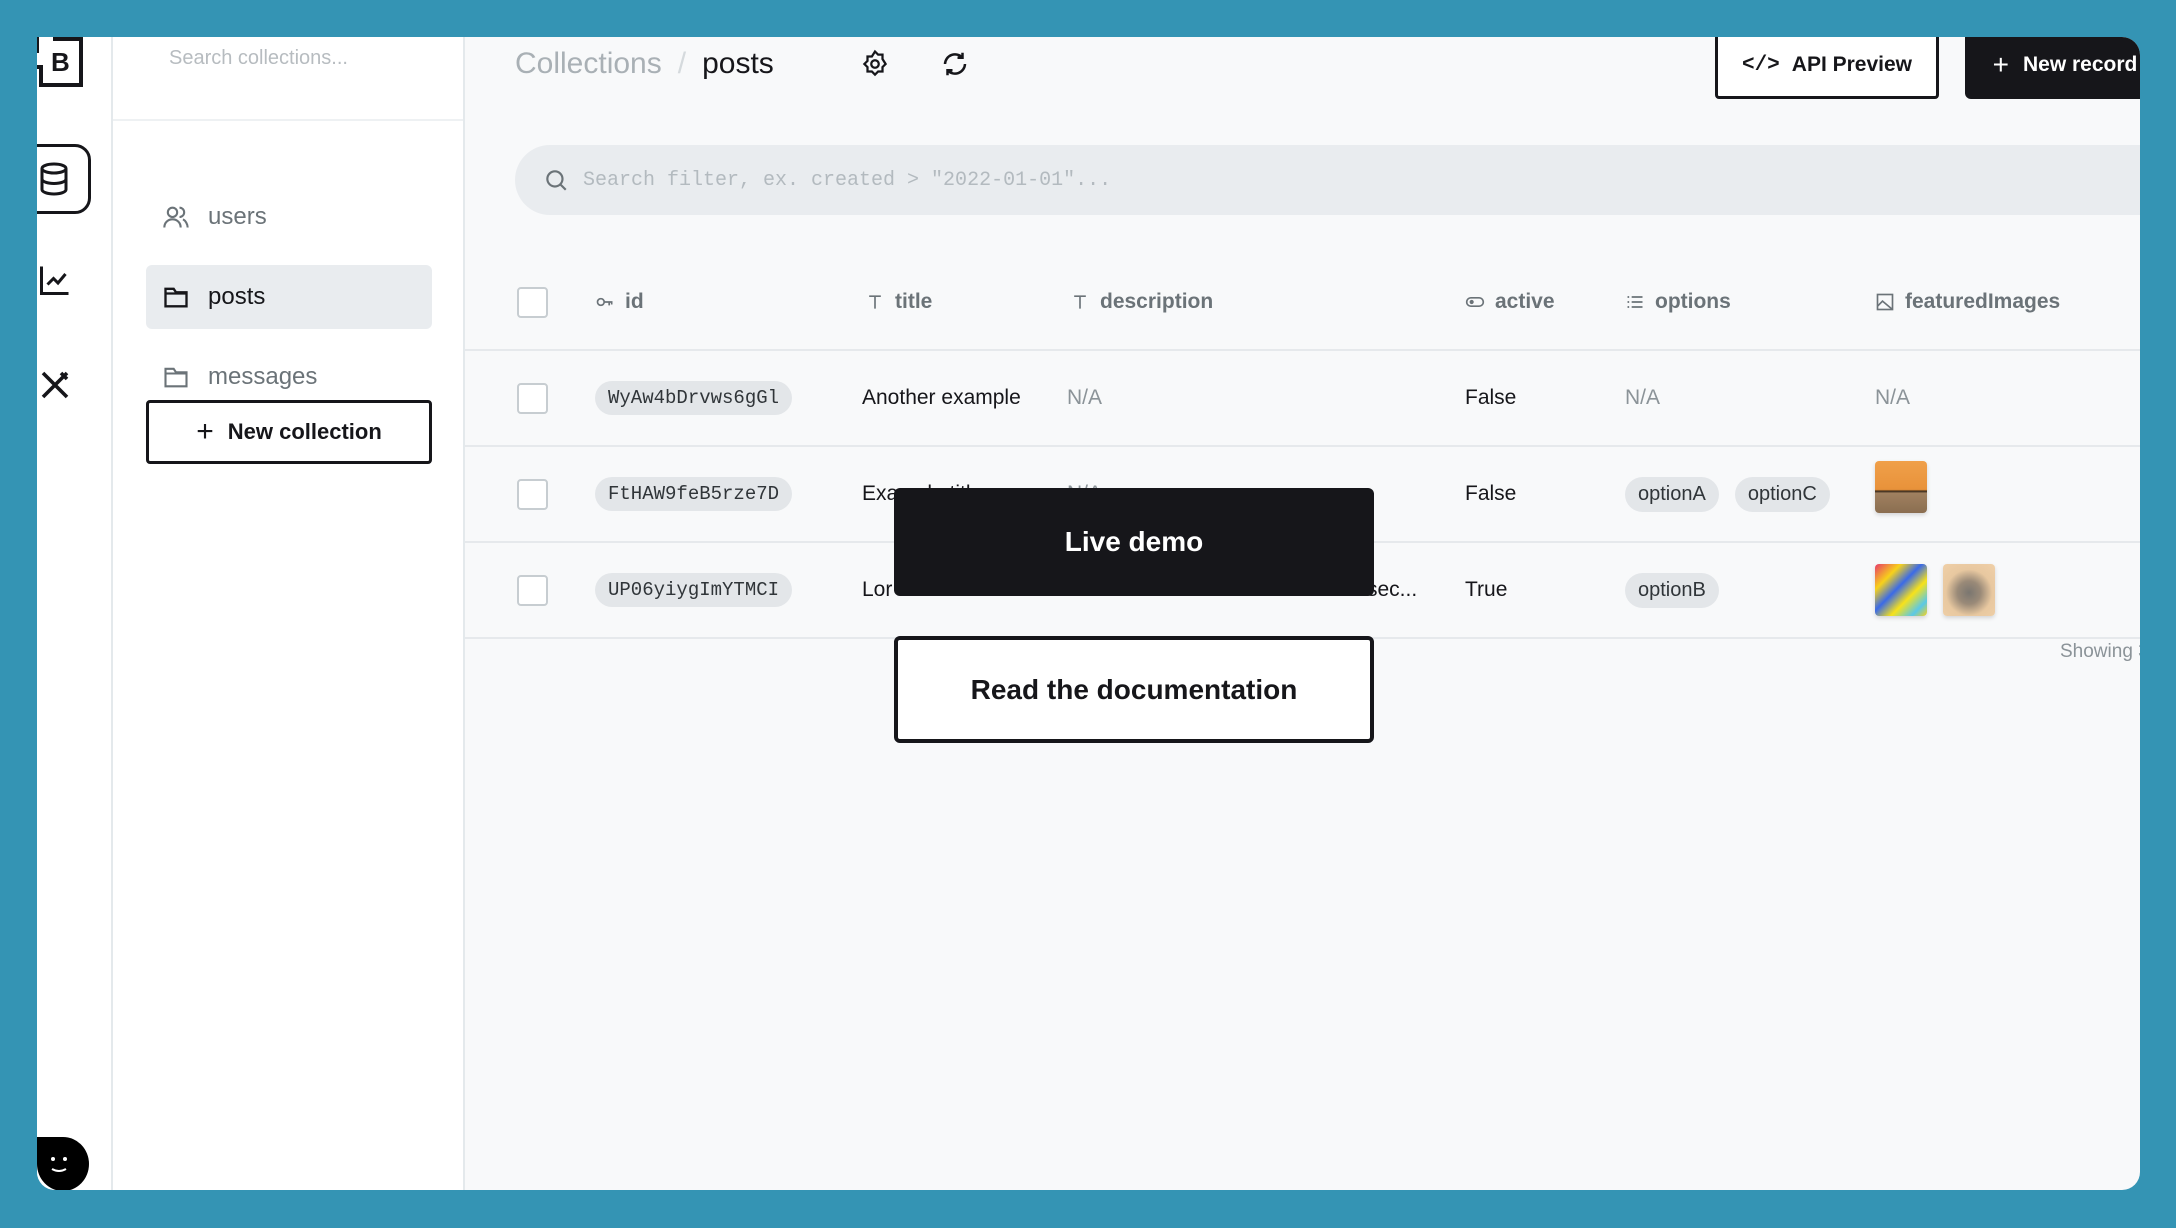 Image resolution: width=2176 pixels, height=1228 pixels. I want to click on tools-icon, so click(55, 385).